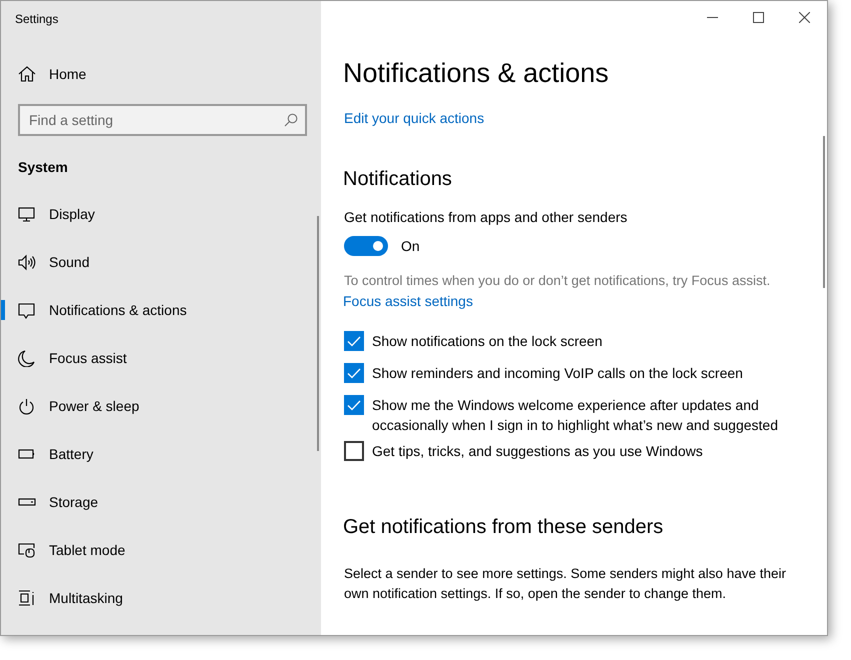 This screenshot has width=851, height=660. Describe the element at coordinates (27, 310) in the screenshot. I see `speech-bubble-icon` at that location.